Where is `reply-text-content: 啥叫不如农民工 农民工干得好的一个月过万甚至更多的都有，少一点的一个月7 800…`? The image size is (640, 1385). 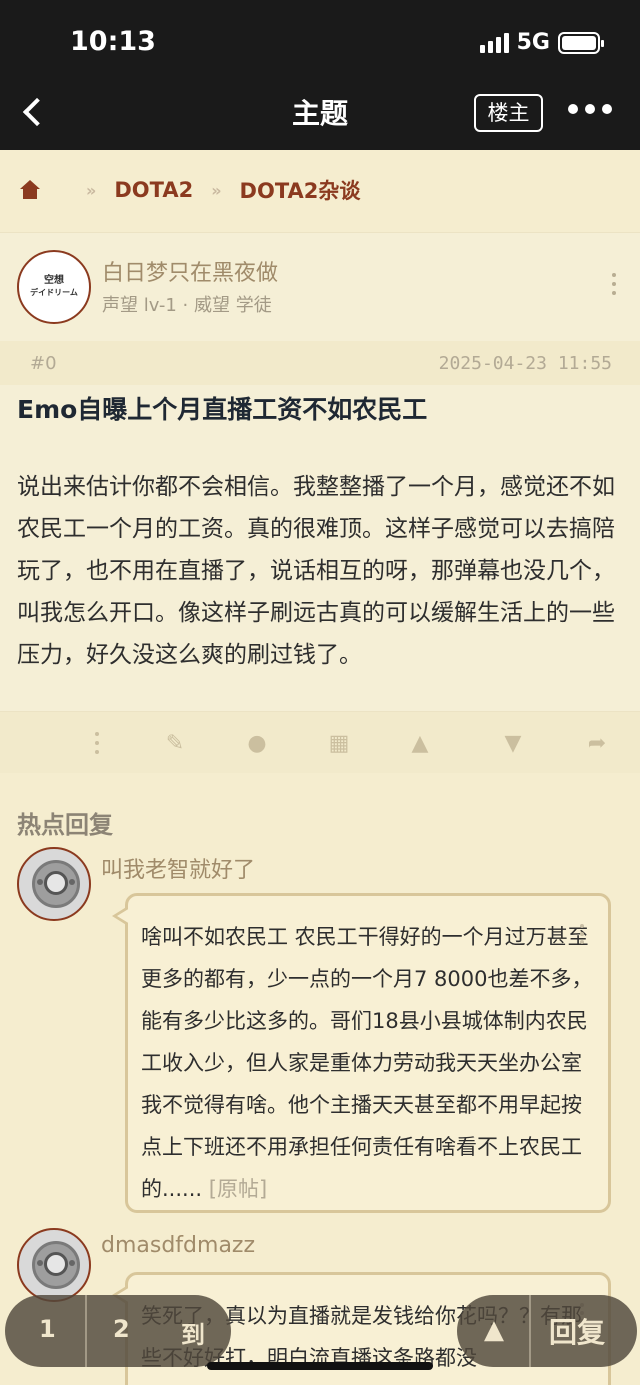 reply-text-content: 啥叫不如农民工 农民工干得好的一个月过万甚至更多的都有，少一点的一个月7 800… is located at coordinates (367, 1063).